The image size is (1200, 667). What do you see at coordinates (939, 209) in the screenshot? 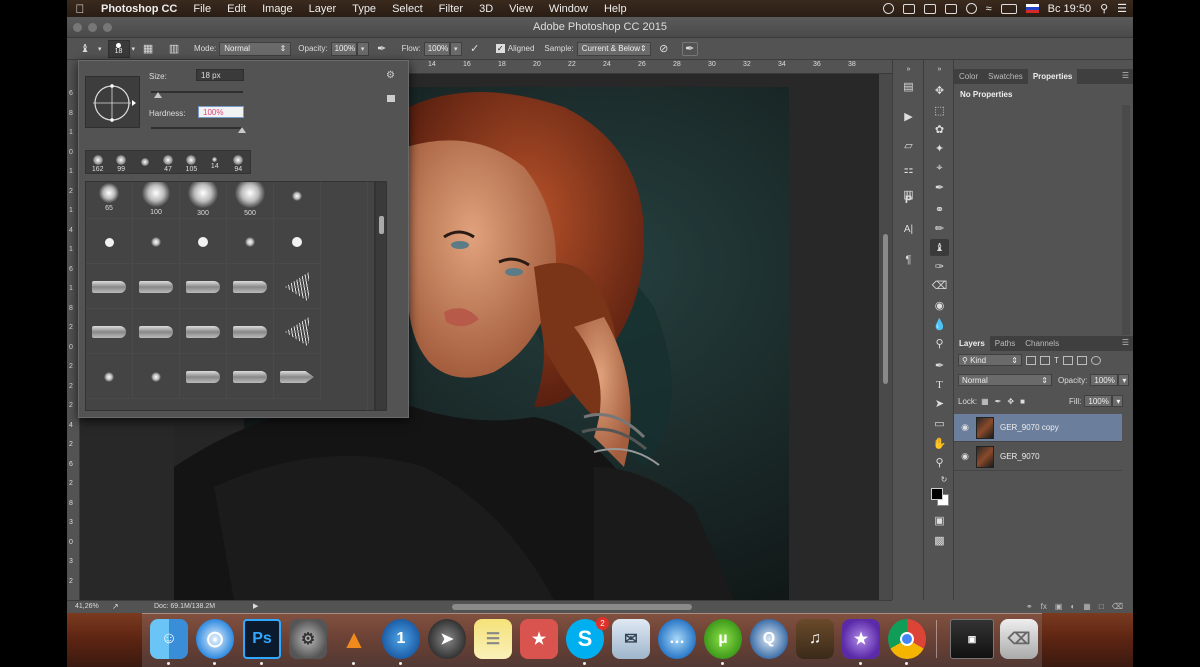
I see `healing-brush-tool-icon: ⚭` at bounding box center [939, 209].